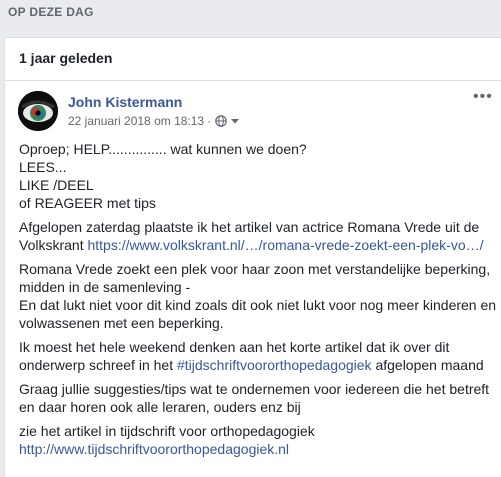  What do you see at coordinates (427, 365) in the screenshot?
I see `text: afgelopen maand` at bounding box center [427, 365].